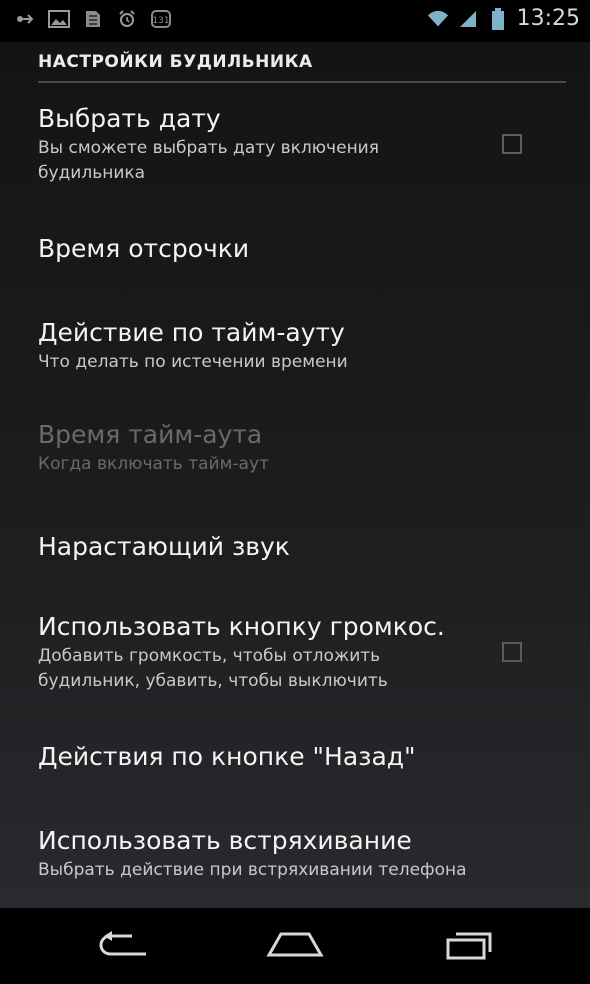  What do you see at coordinates (273, 248) in the screenshot?
I see `pref-snooze-time: Время отсрочки` at bounding box center [273, 248].